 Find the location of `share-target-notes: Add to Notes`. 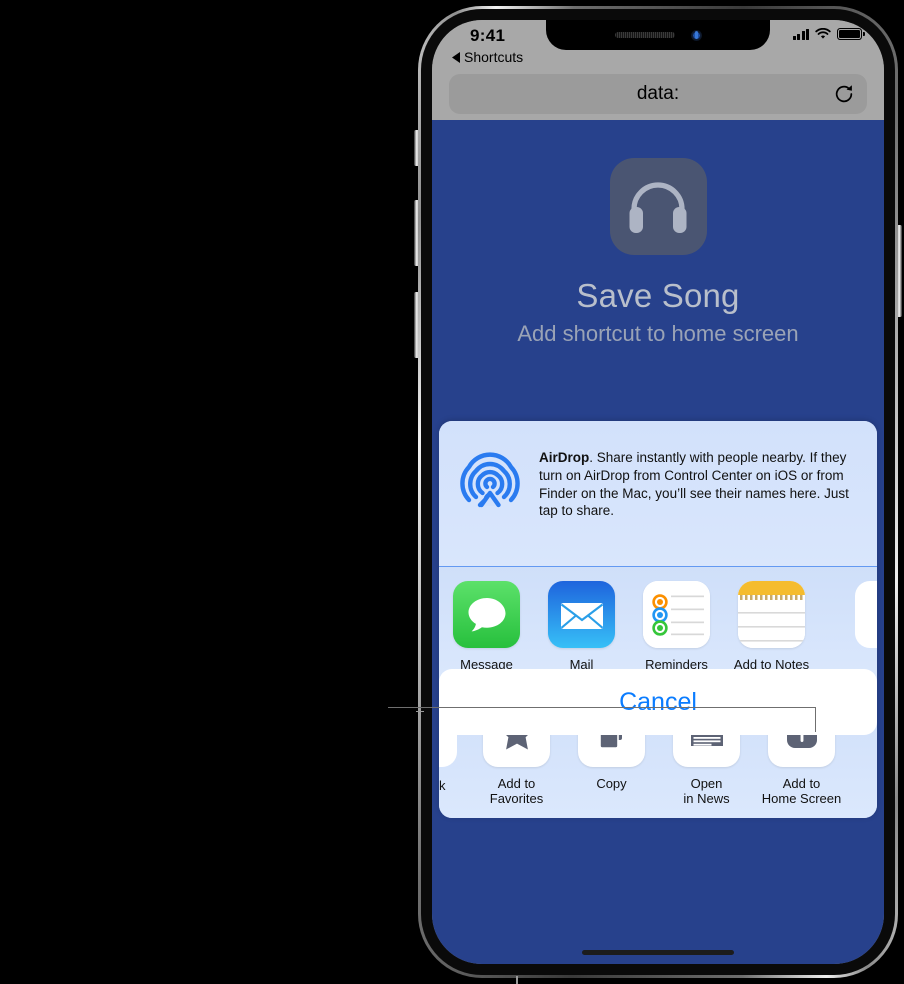

share-target-notes: Add to Notes is located at coordinates (771, 626).